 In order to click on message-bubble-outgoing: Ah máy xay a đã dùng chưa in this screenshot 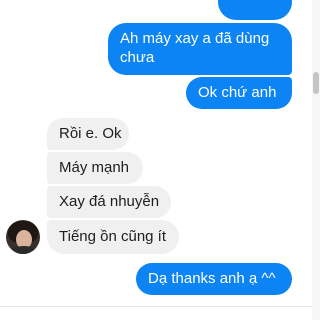, I will do `click(200, 49)`.